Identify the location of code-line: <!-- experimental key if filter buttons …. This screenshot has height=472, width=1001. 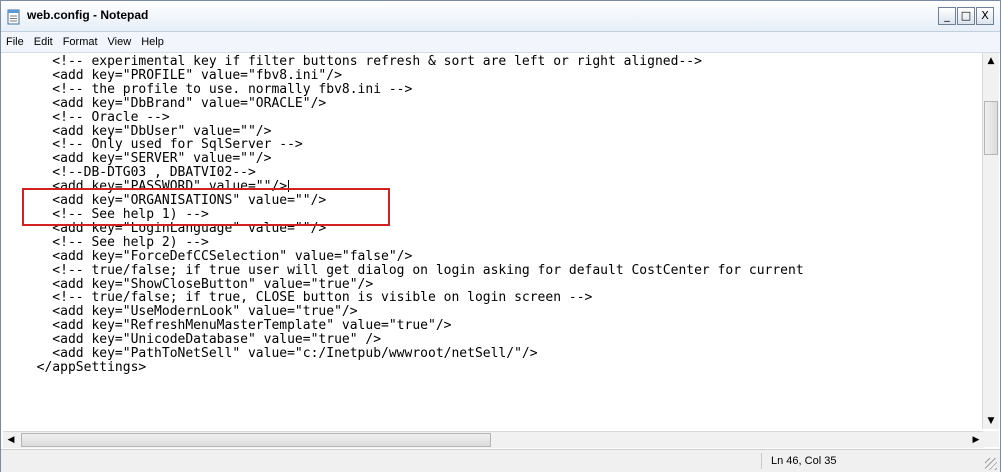
(361, 61).